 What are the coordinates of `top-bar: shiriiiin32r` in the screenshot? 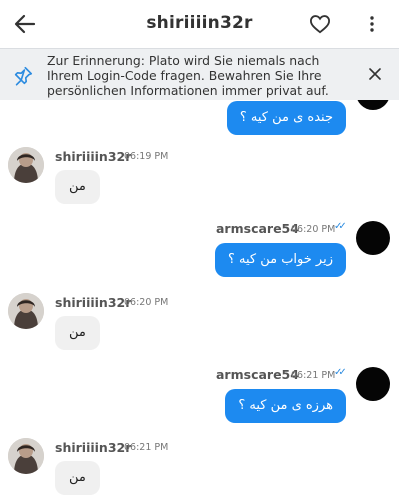 It's located at (199, 24).